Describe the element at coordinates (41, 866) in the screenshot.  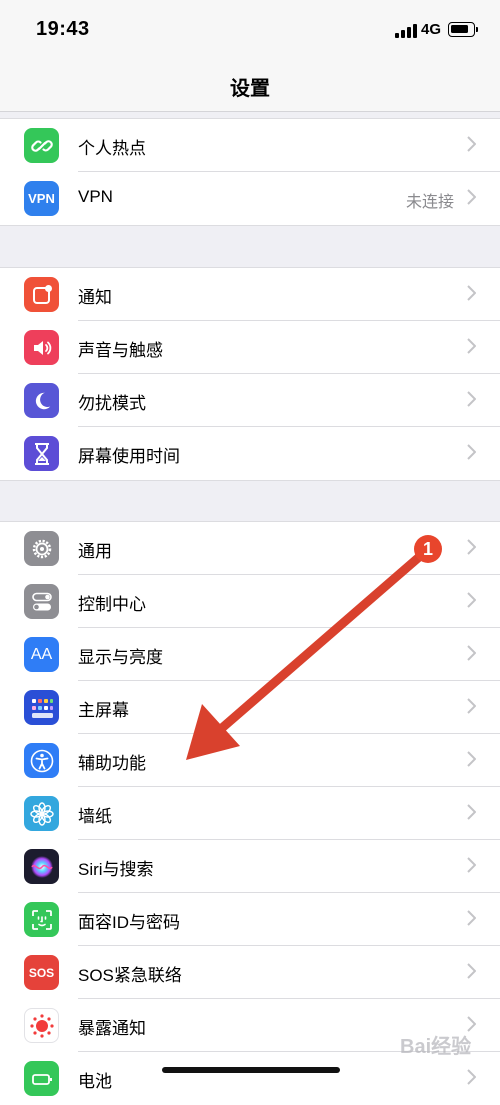
I see `siri-icon` at that location.